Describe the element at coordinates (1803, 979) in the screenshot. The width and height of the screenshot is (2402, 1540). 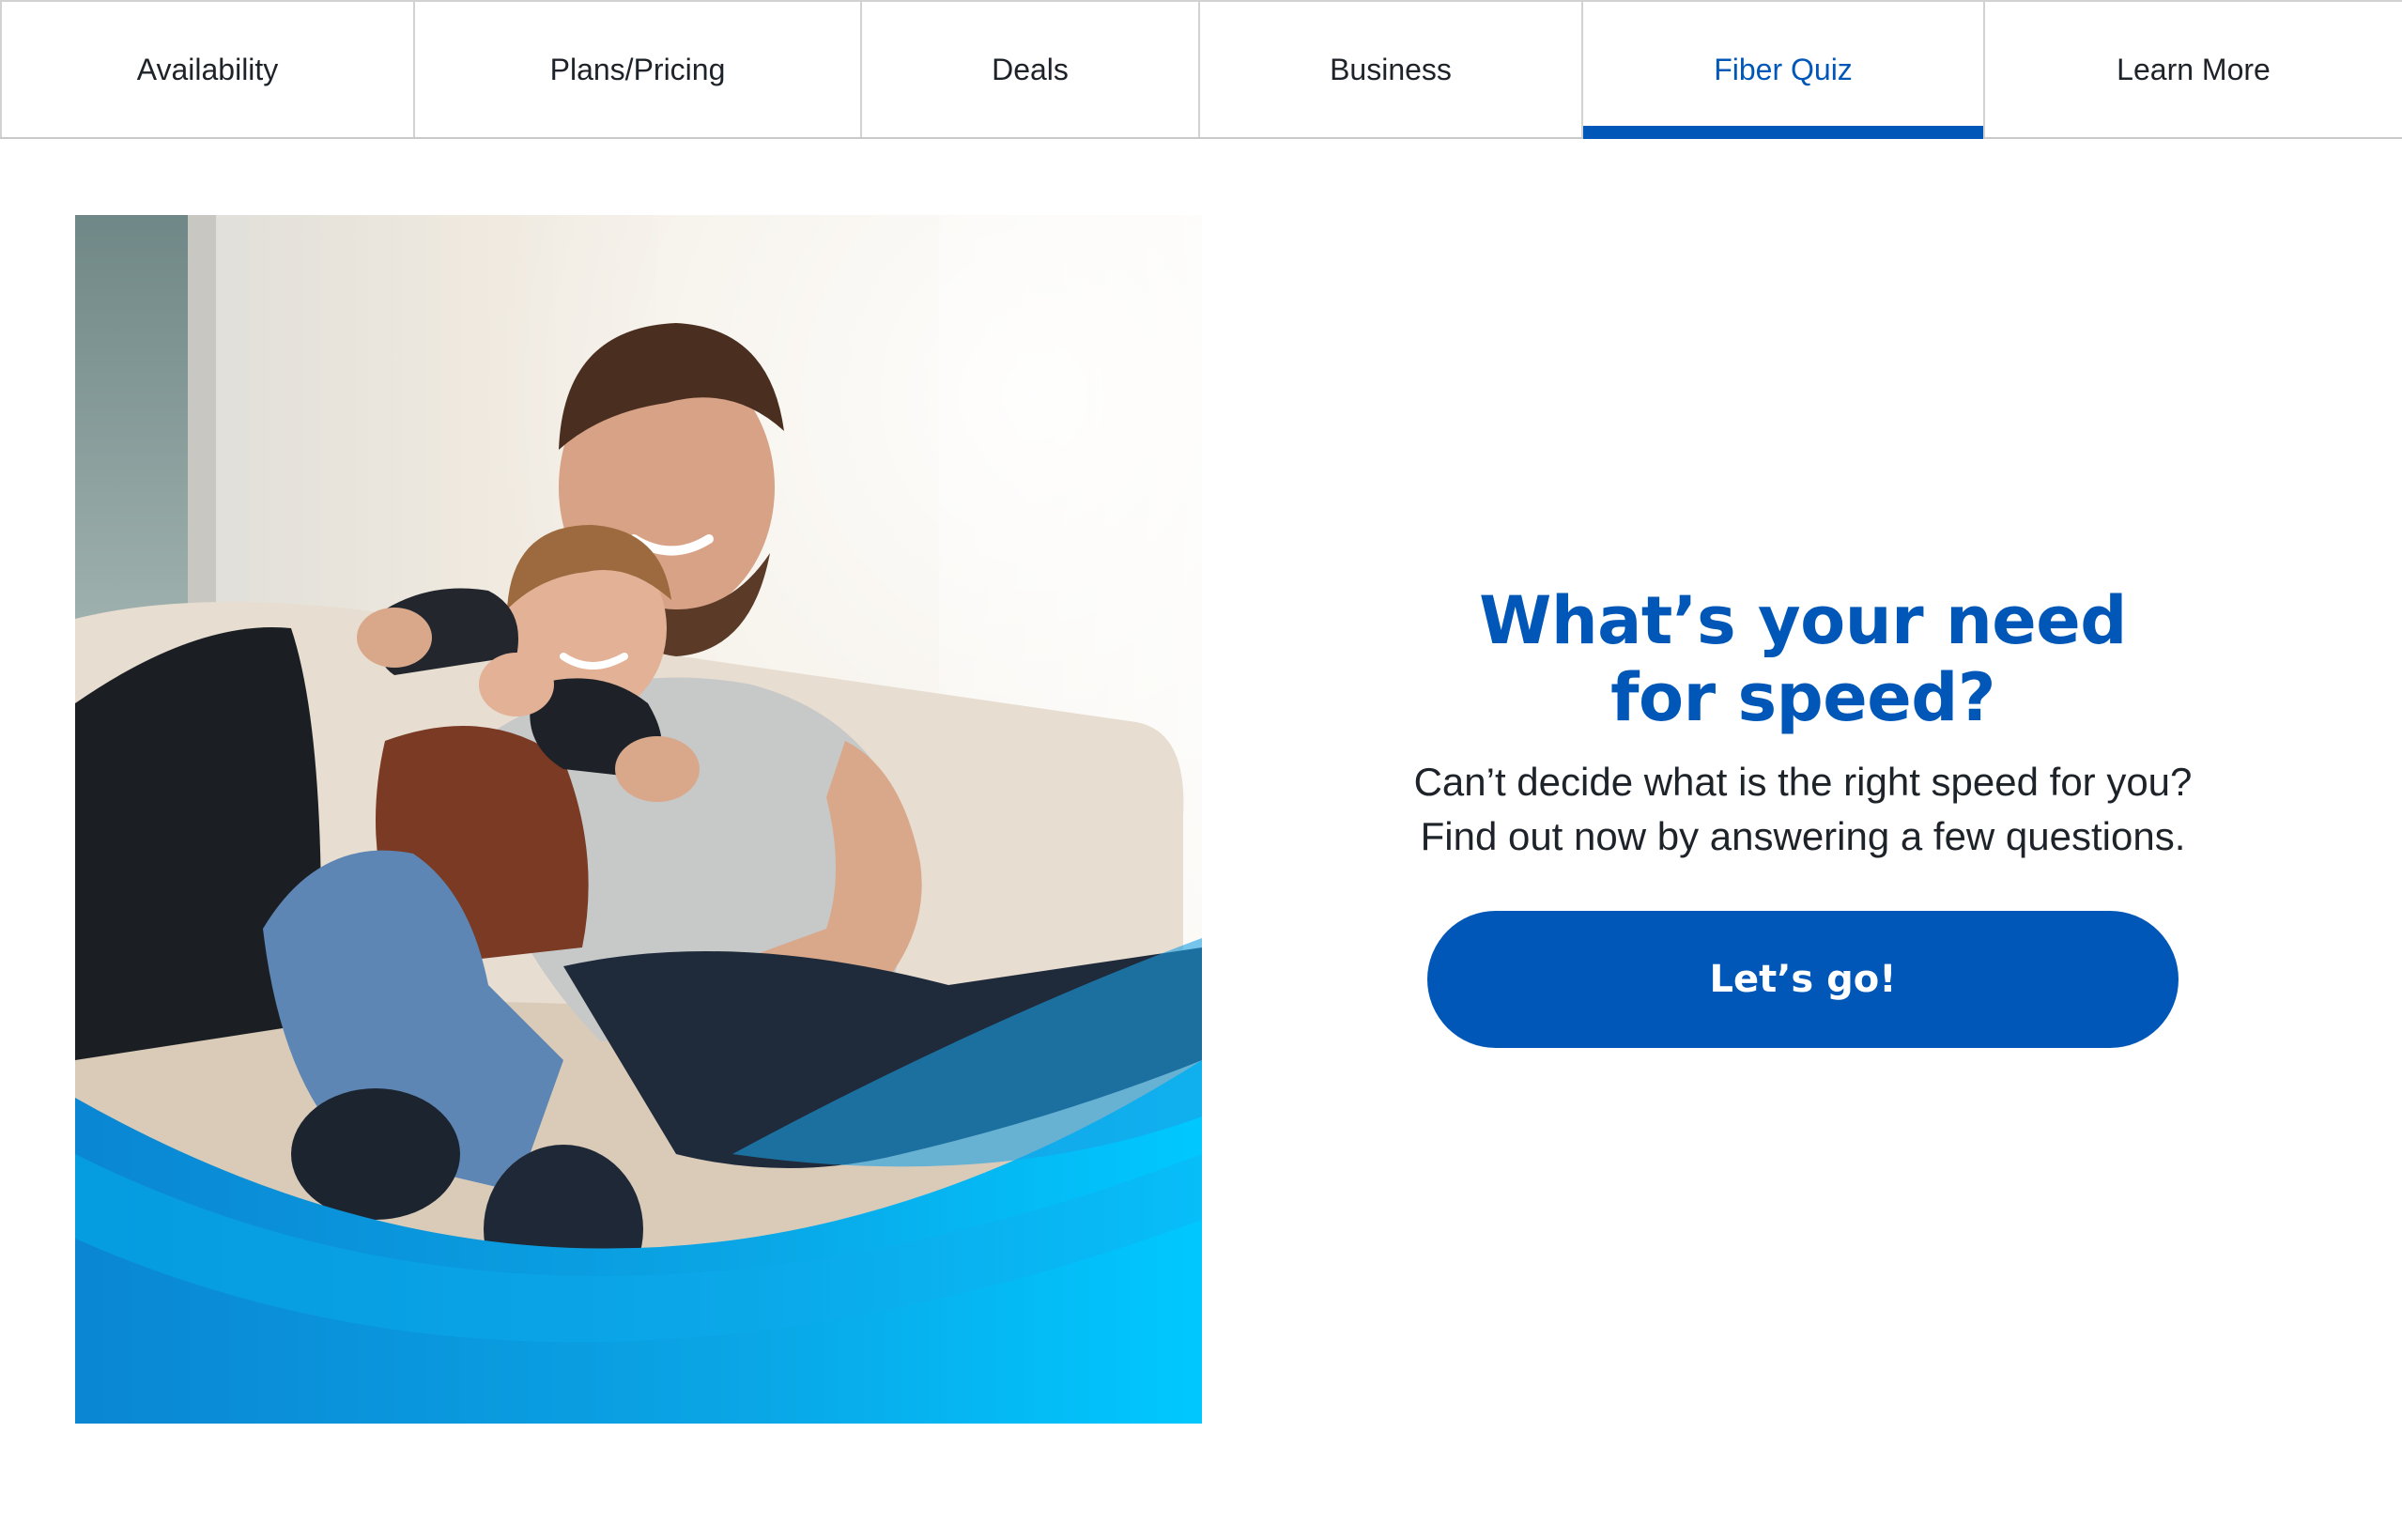
I see `lets-go-button: Let’s go!` at that location.